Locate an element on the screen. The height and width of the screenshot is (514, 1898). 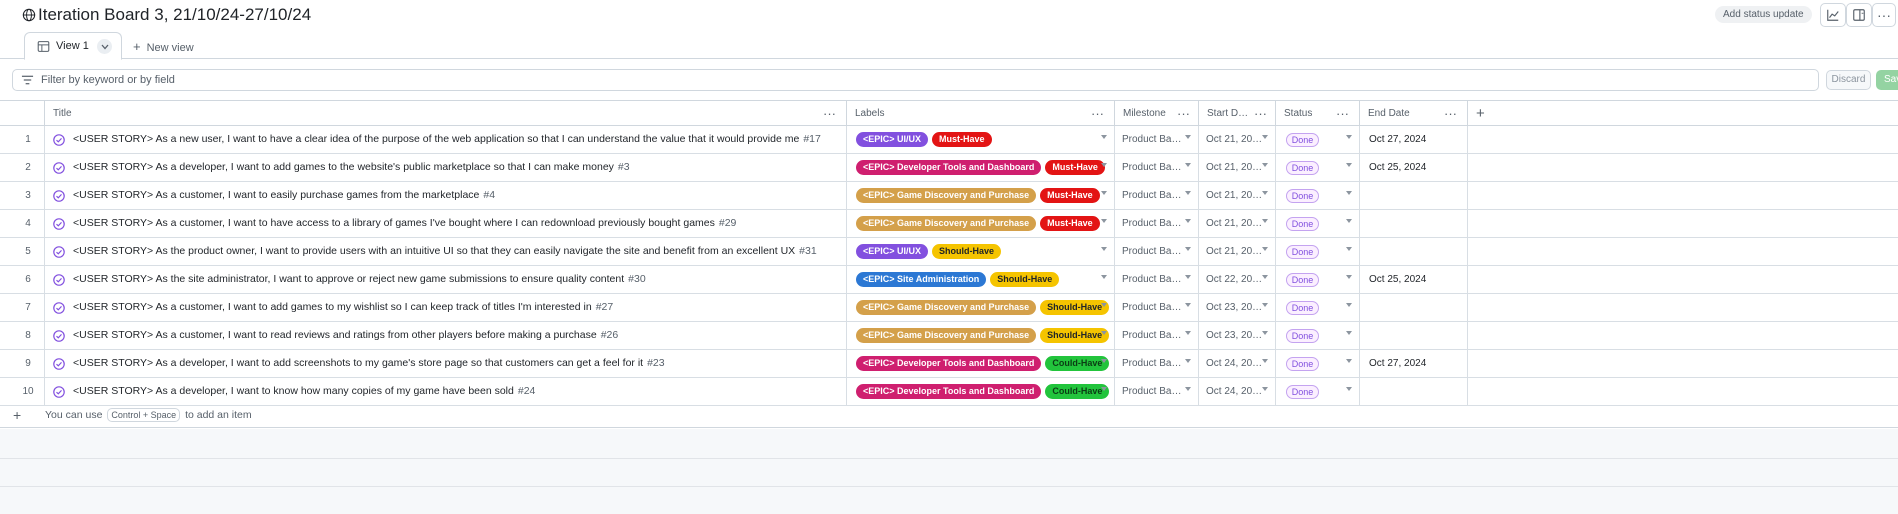
discard-button: Discard is located at coordinates (1848, 80).